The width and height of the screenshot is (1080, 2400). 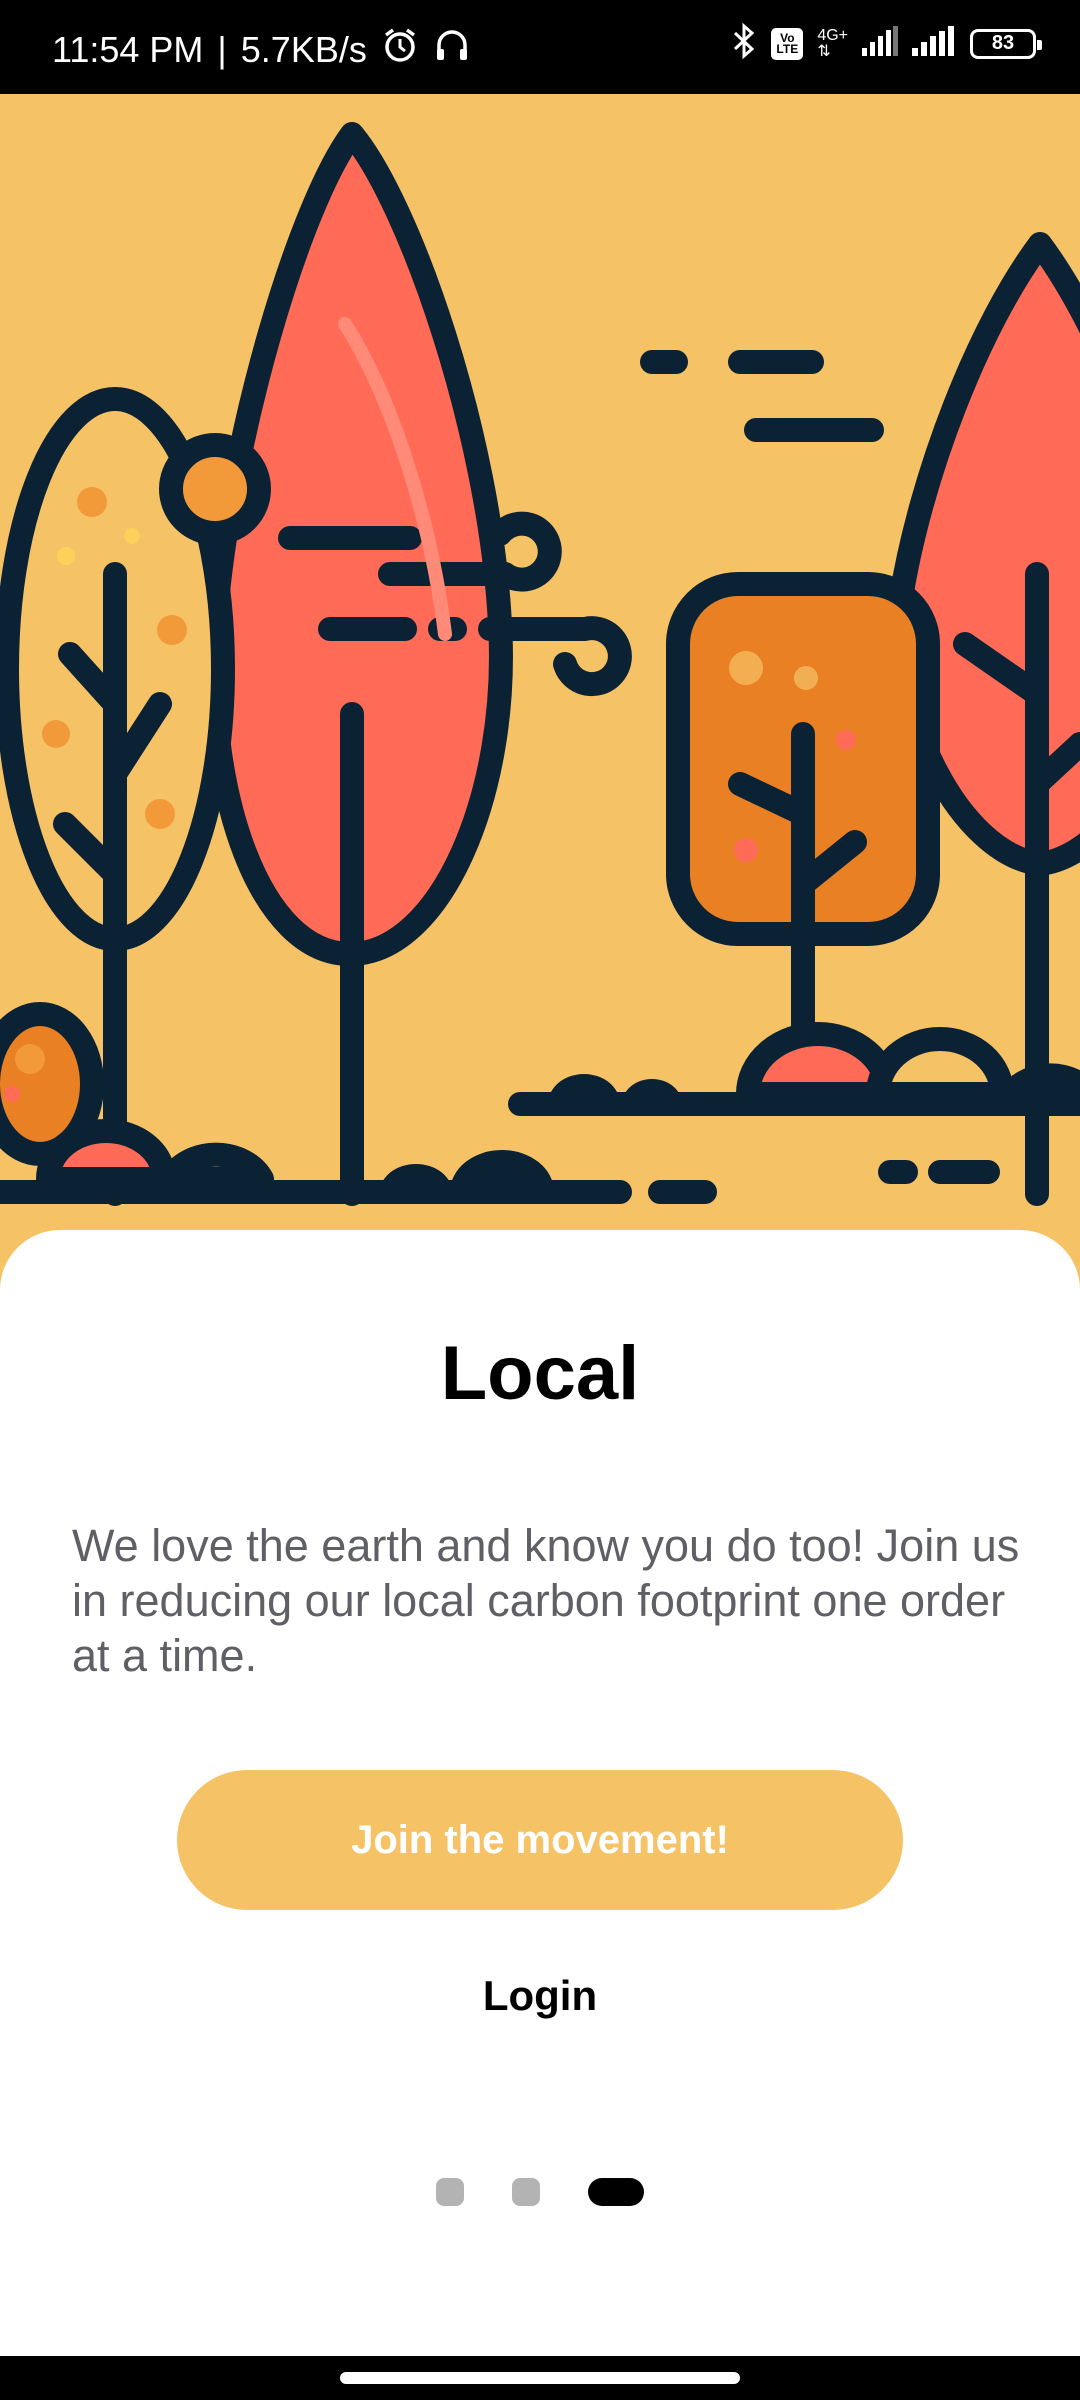 I want to click on page-dot-3-active, so click(x=616, y=2192).